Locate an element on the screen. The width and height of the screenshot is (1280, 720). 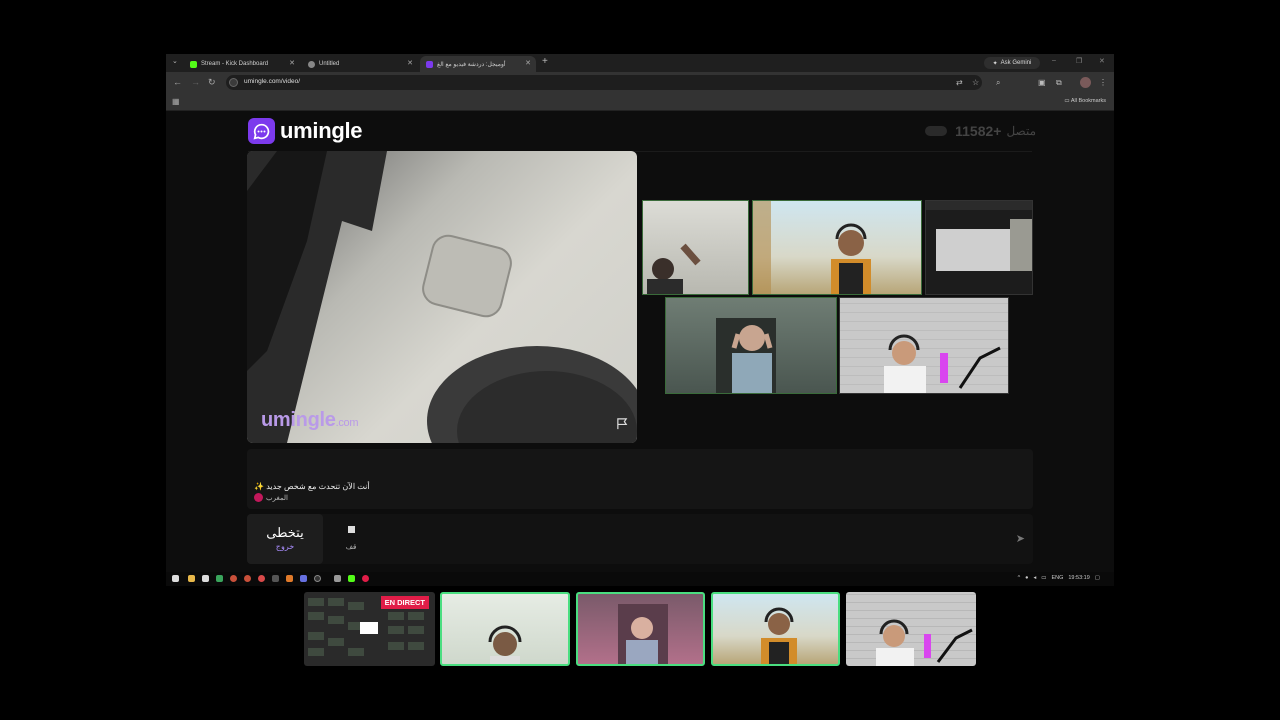
watermark-suffix: .com is located at coordinates (347, 423).